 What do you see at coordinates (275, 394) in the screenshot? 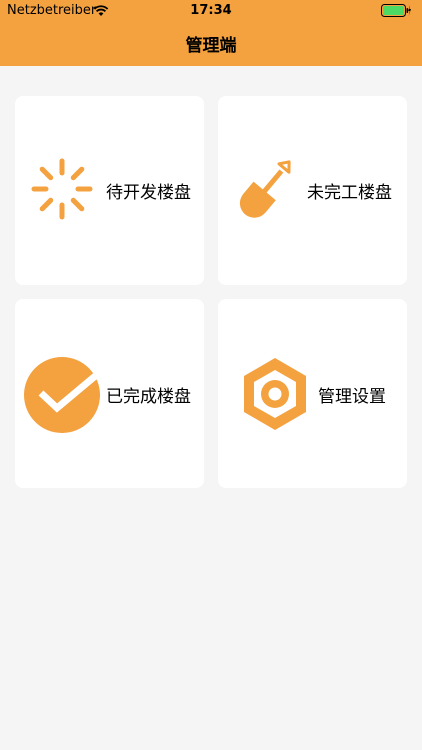
I see `hex-nut-settings-icon` at bounding box center [275, 394].